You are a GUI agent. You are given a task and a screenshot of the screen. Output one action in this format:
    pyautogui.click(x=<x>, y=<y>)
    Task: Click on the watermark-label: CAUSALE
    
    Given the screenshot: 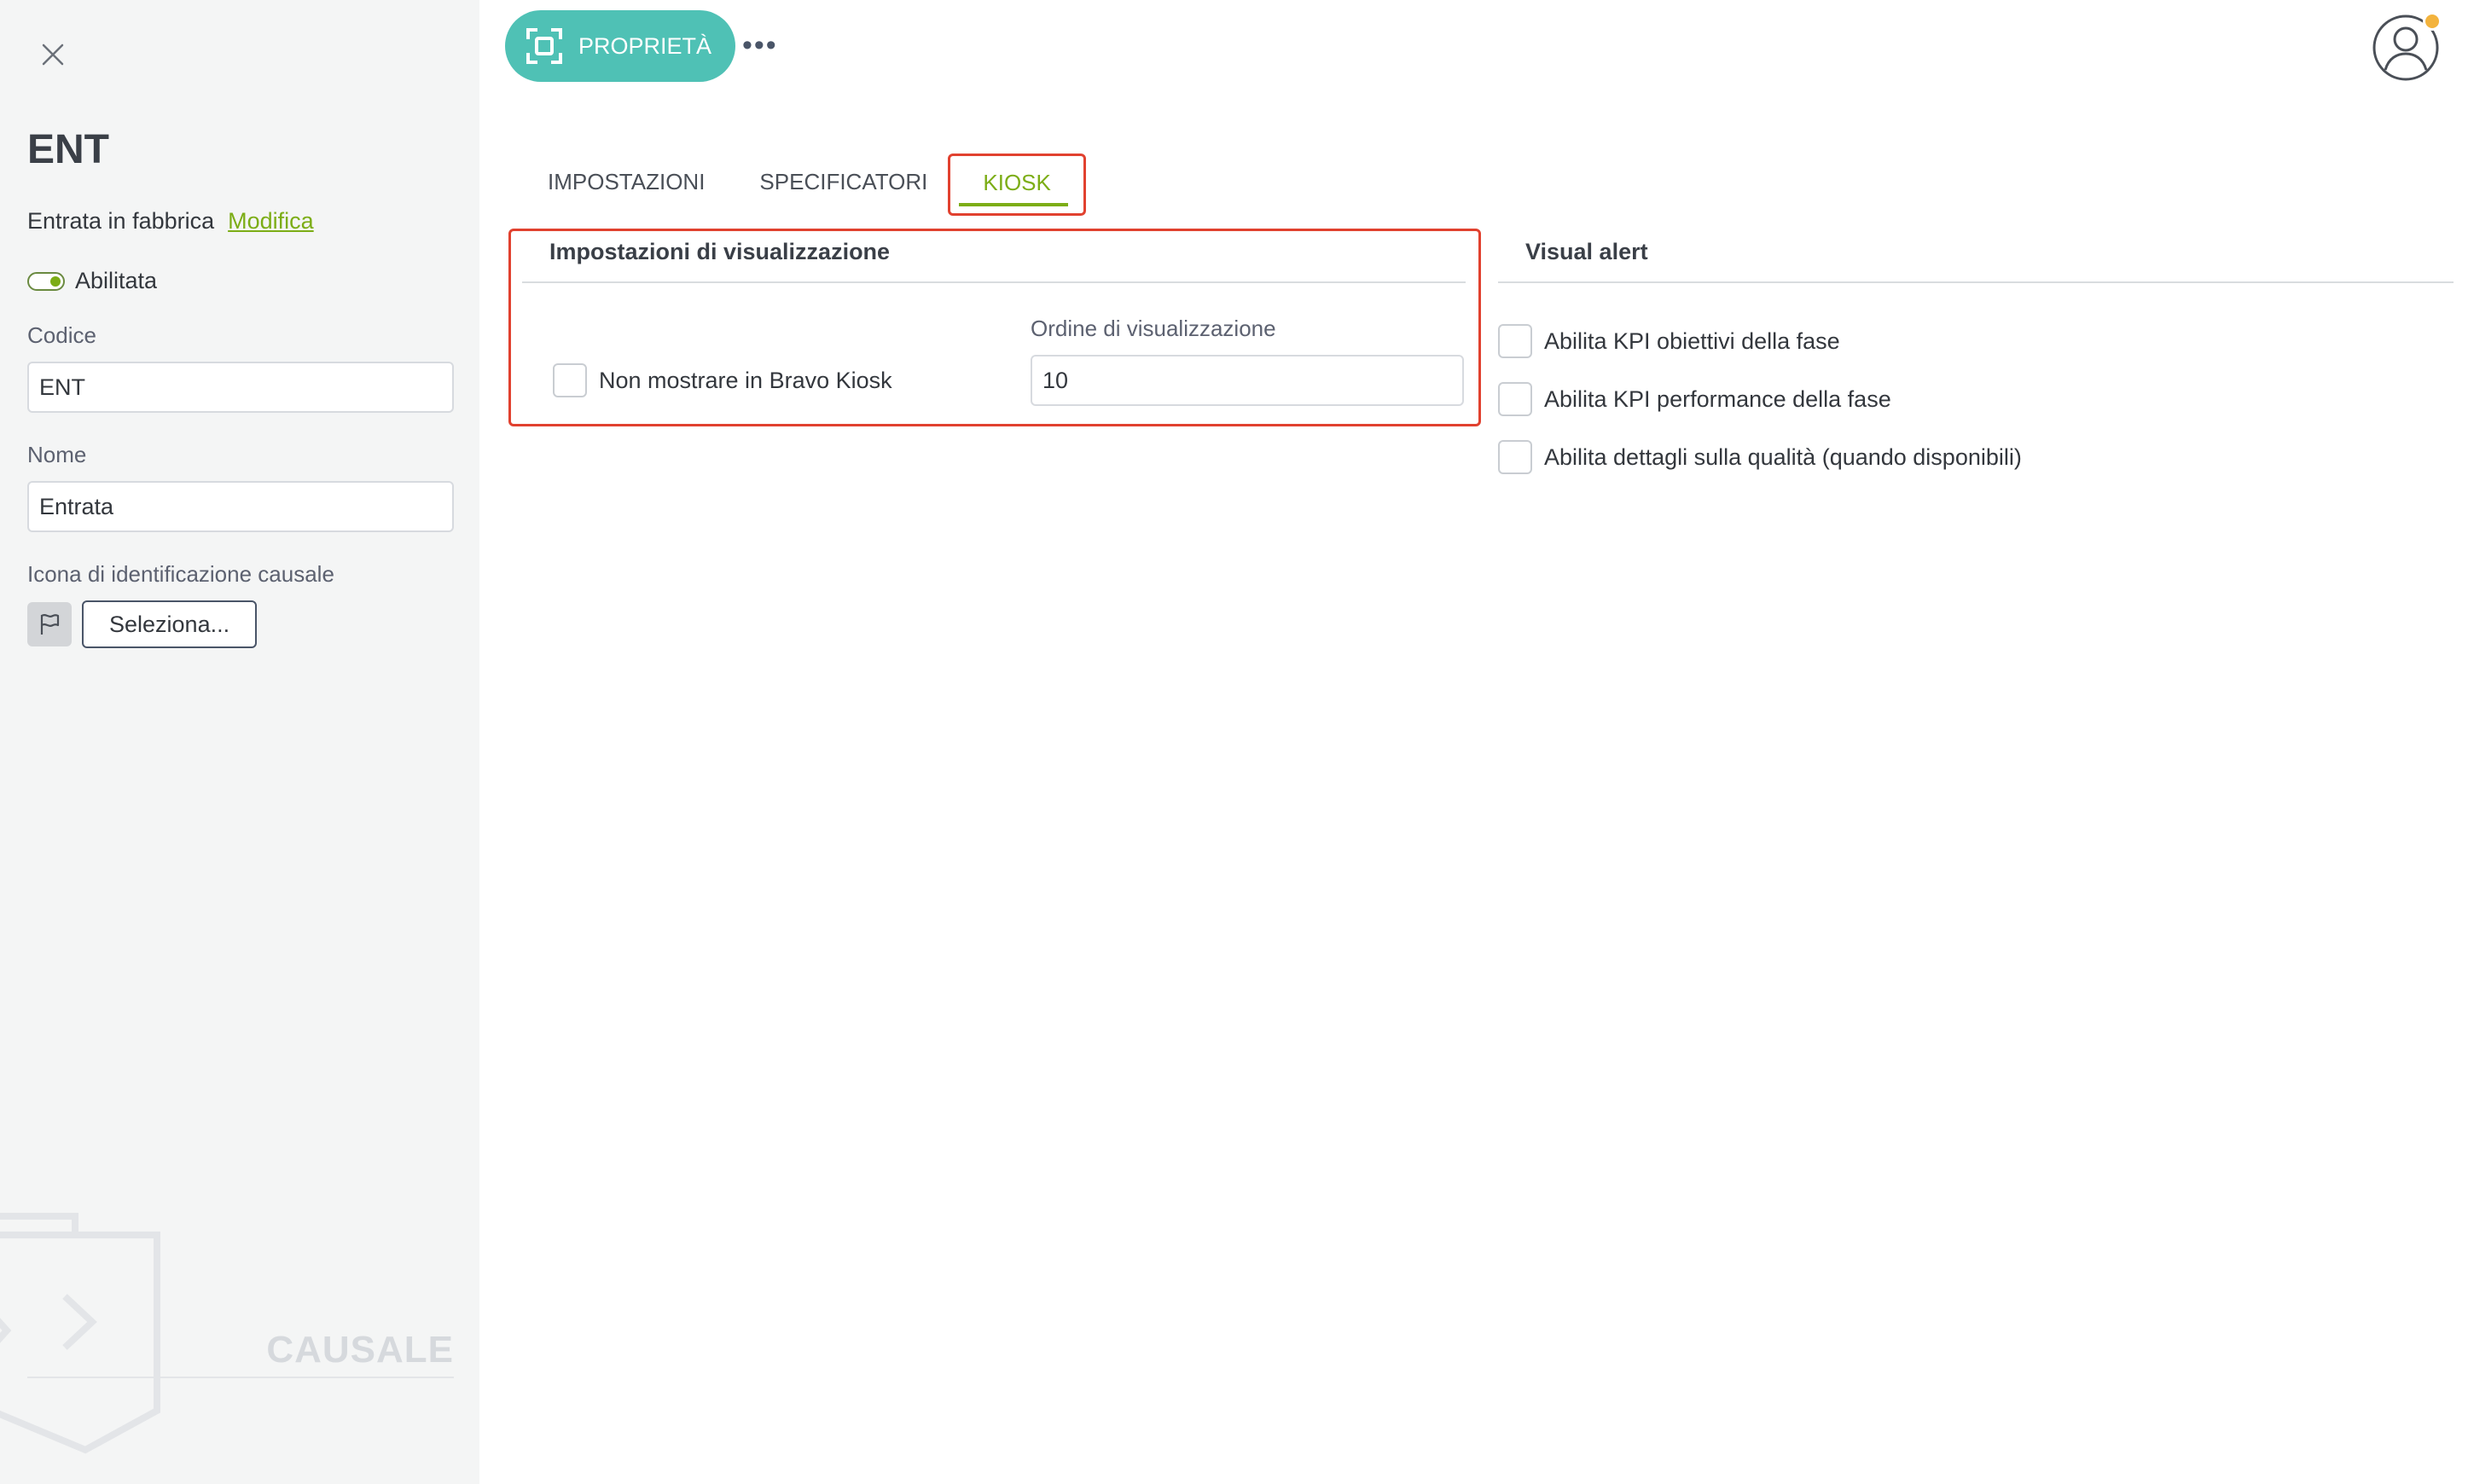 What is the action you would take?
    pyautogui.click(x=360, y=1350)
    